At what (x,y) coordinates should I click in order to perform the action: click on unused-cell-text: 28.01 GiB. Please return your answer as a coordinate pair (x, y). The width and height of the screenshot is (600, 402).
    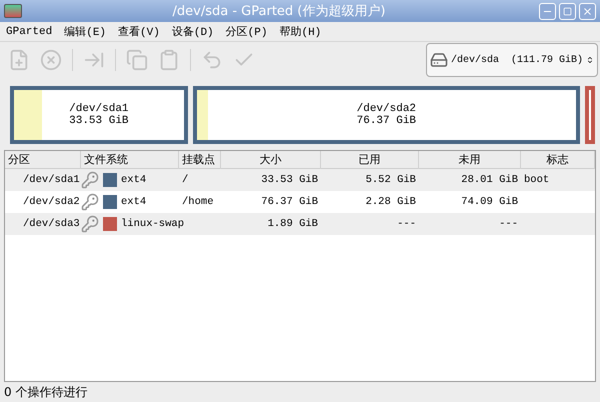
    Looking at the image, I should click on (489, 180).